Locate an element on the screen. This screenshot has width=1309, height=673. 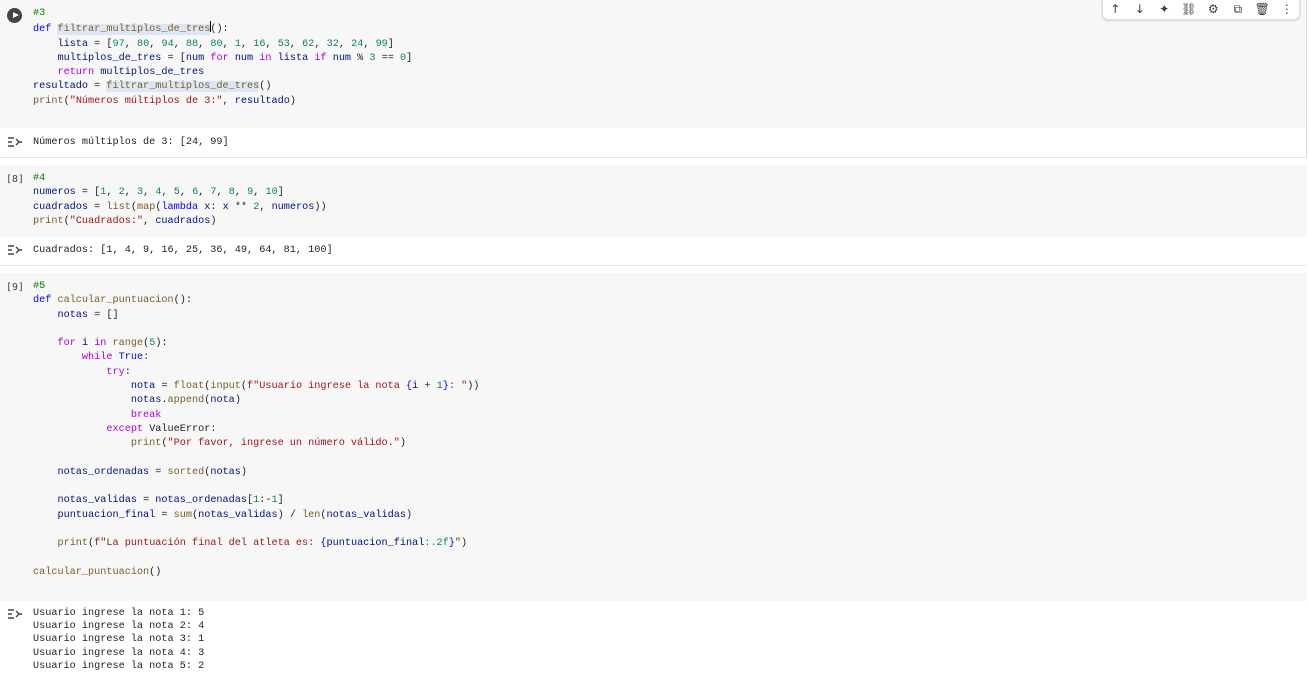
gear-icon: ⚙ is located at coordinates (1213, 9).